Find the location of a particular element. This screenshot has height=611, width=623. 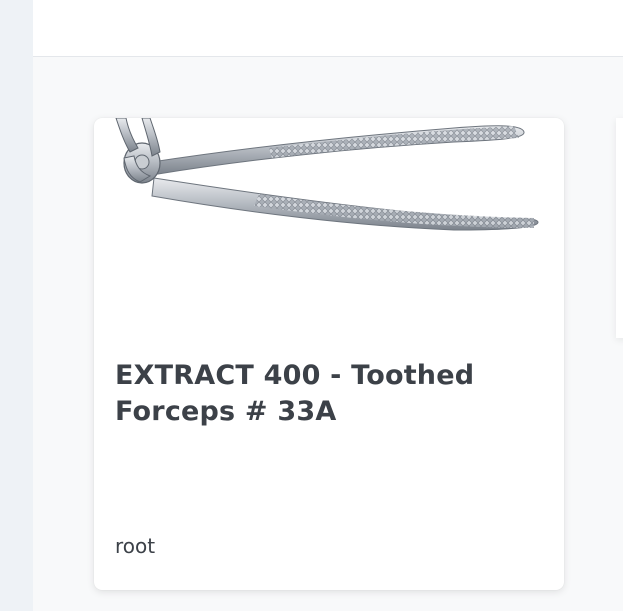

product-title: EXTRACT 400 - Toothed Forceps # 33A is located at coordinates (325, 394).